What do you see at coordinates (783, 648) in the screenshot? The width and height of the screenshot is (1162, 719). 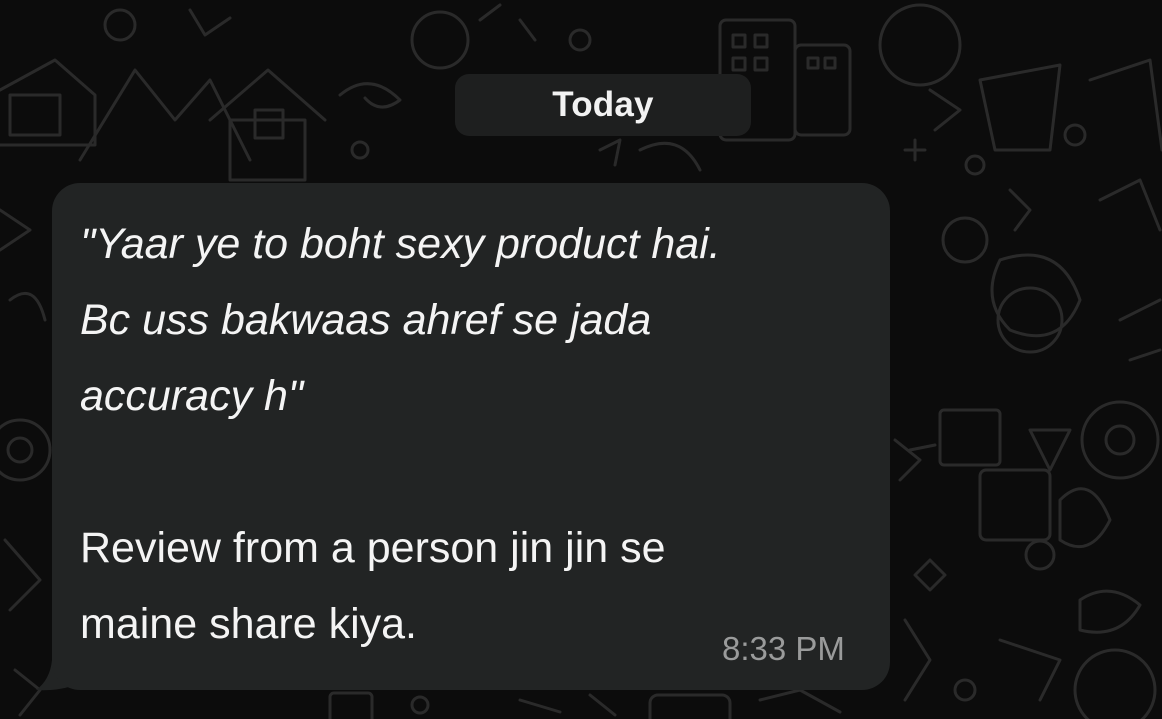 I see `message-timestamp: 8:33 PM` at bounding box center [783, 648].